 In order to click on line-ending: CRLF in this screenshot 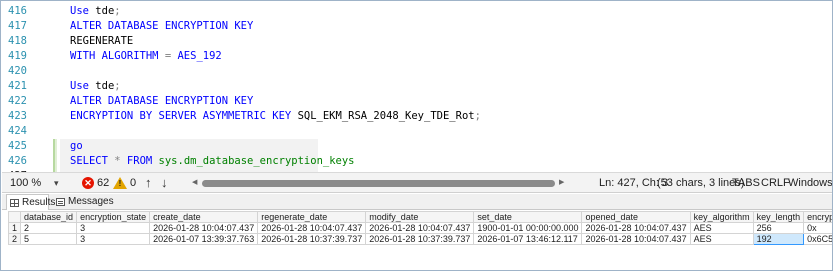, I will do `click(775, 183)`.